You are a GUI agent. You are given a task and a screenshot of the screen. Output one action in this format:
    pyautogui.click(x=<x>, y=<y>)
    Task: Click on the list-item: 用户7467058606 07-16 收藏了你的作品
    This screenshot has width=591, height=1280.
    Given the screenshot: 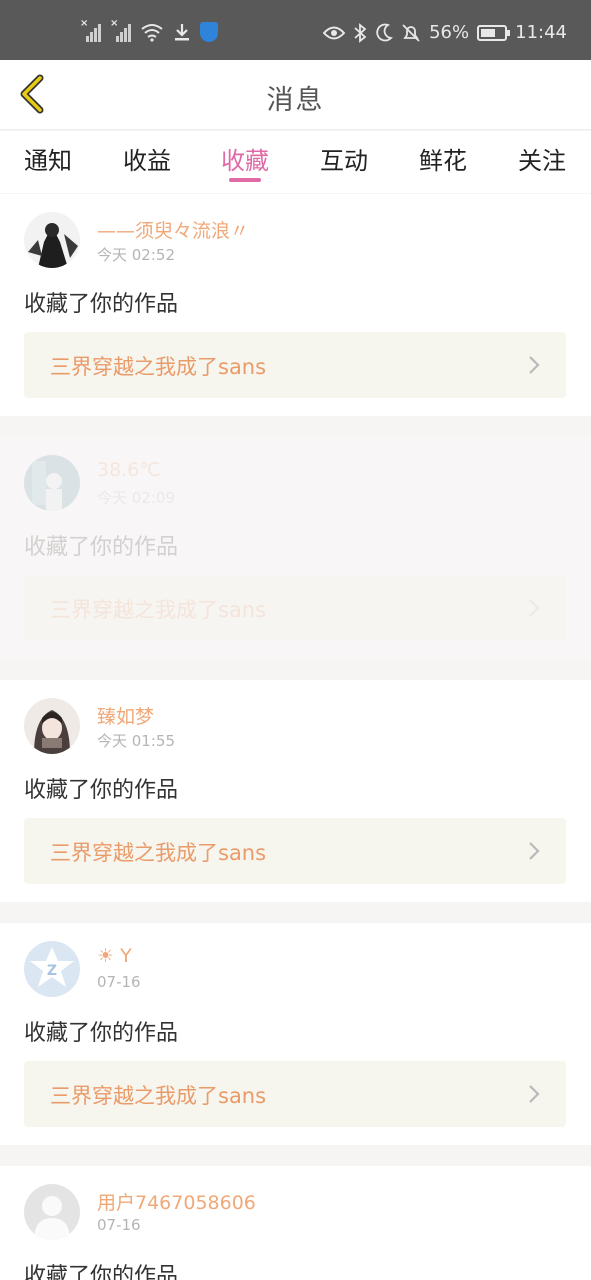 What is the action you would take?
    pyautogui.click(x=295, y=1223)
    